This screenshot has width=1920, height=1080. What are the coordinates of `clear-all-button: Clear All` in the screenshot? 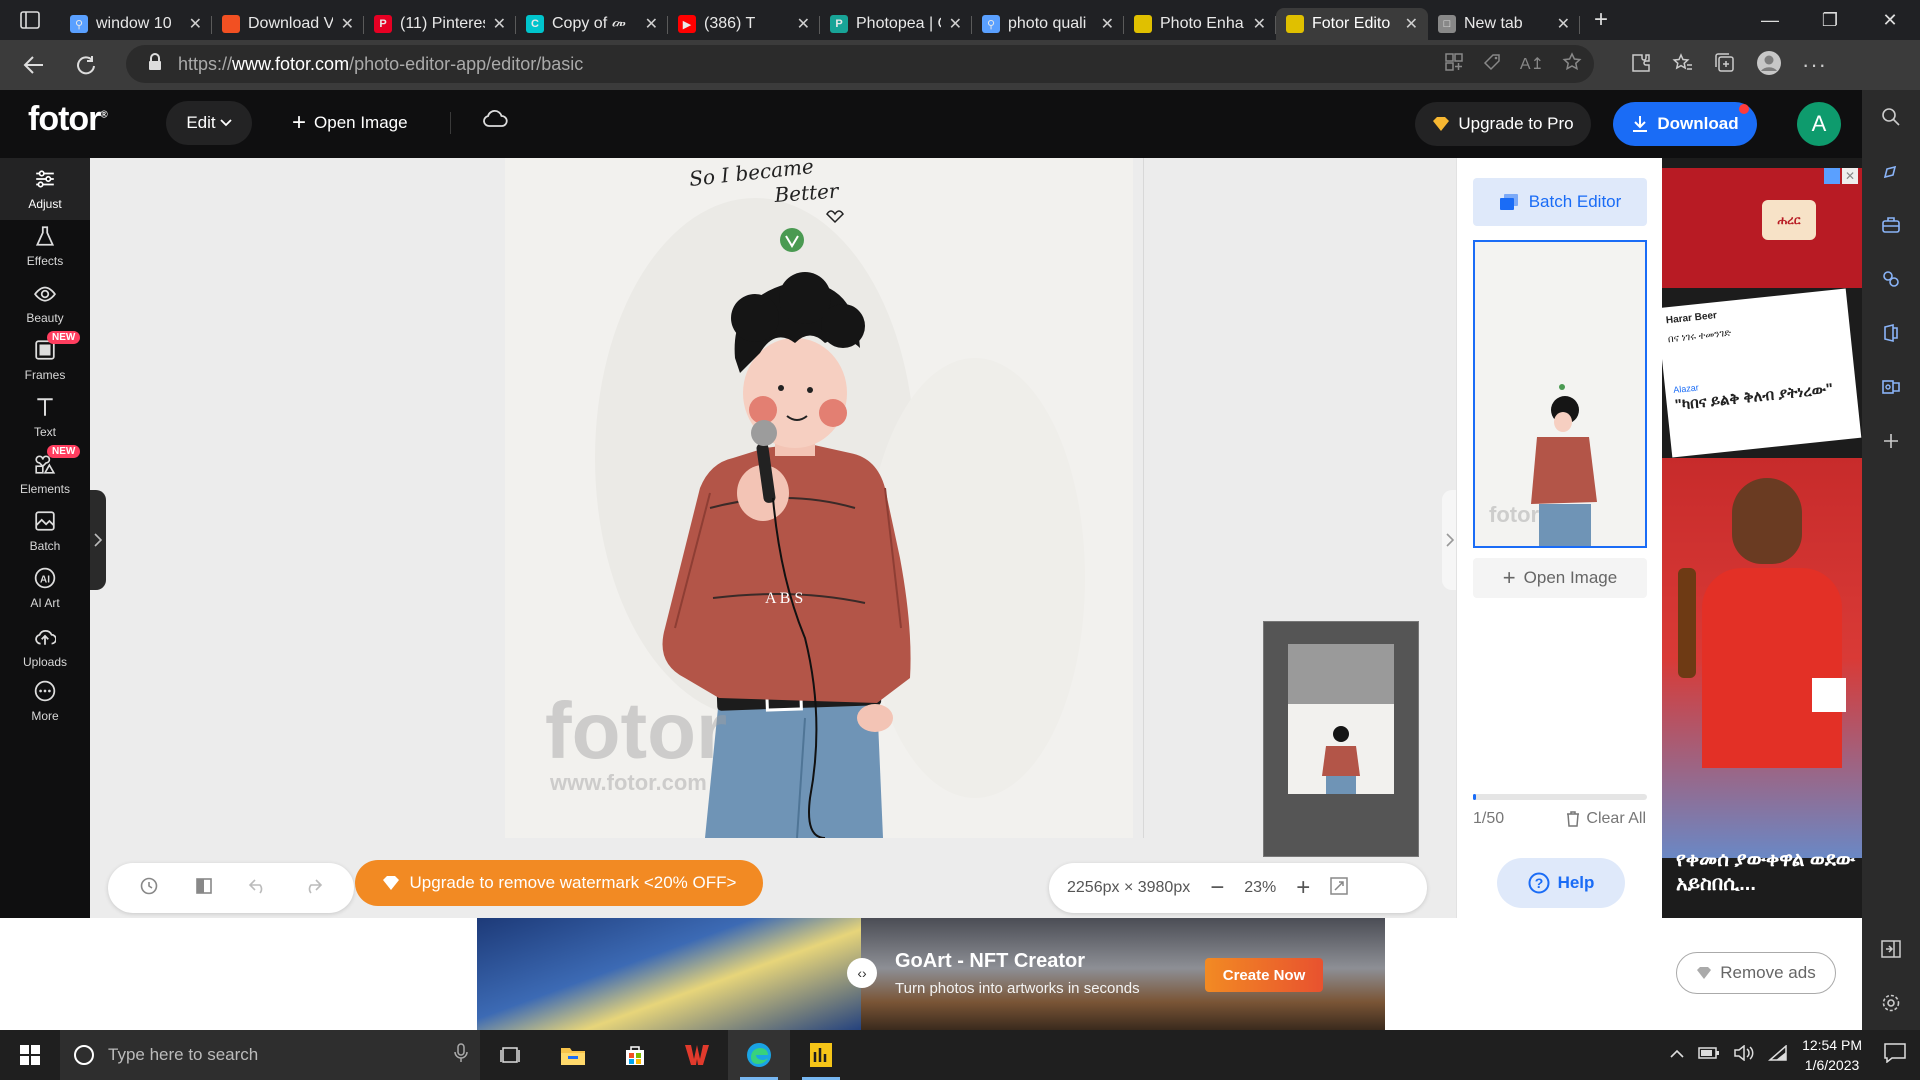 It's located at (1606, 819).